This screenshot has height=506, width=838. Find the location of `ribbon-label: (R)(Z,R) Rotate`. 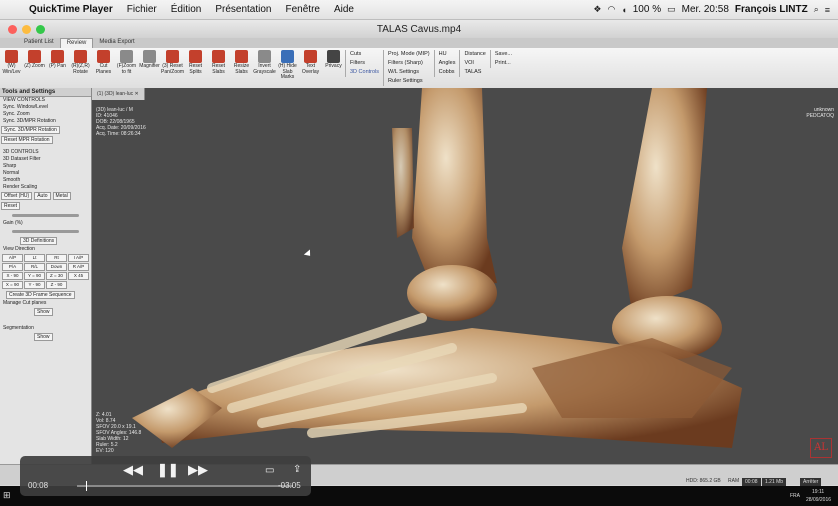

ribbon-label: (R)(Z,R) Rotate is located at coordinates (80, 69).